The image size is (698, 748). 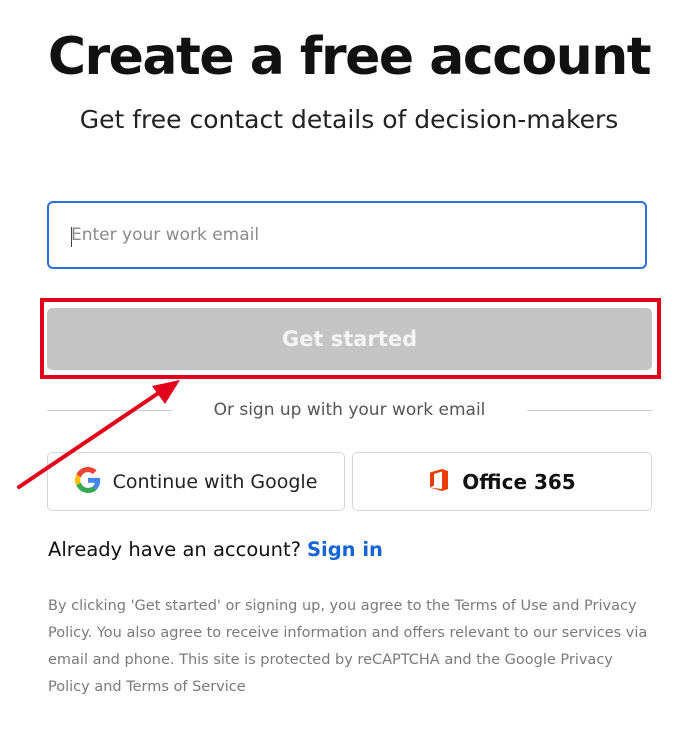 What do you see at coordinates (109, 410) in the screenshot?
I see `divider-left` at bounding box center [109, 410].